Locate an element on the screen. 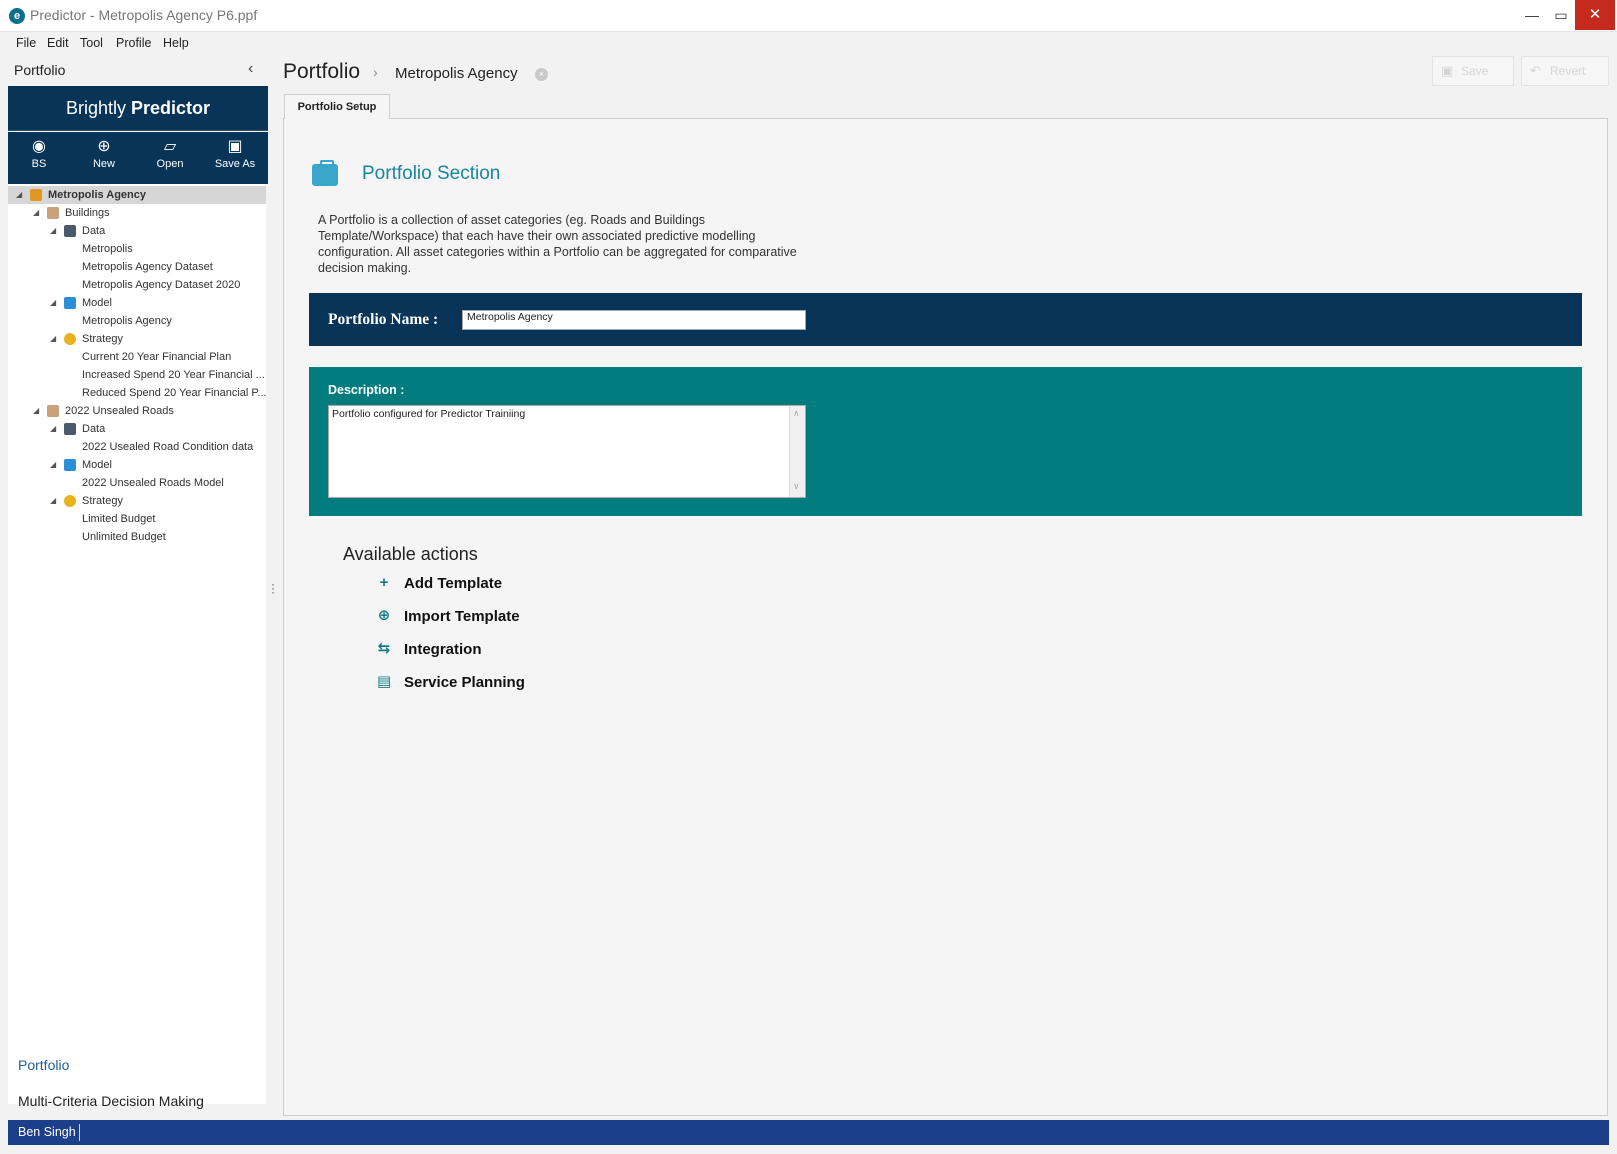 The height and width of the screenshot is (1154, 1617). tree-item: Metropolis Agency Dataset 2020 is located at coordinates (137, 285).